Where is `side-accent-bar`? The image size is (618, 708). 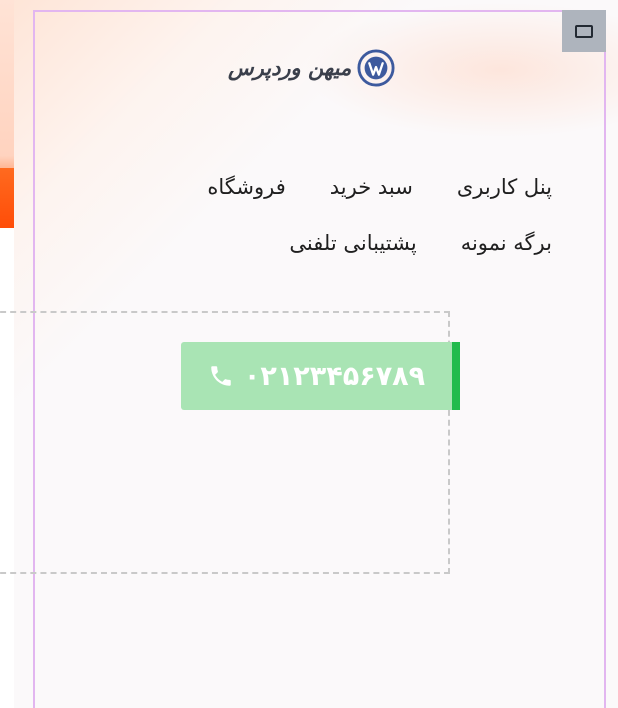 side-accent-bar is located at coordinates (7, 198).